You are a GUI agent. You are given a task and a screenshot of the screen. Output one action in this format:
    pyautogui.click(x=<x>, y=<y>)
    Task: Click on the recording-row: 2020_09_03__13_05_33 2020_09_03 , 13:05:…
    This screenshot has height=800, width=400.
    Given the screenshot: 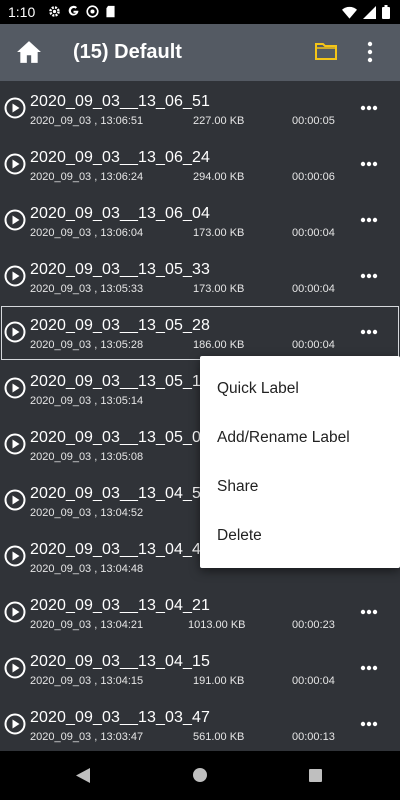 What is the action you would take?
    pyautogui.click(x=200, y=277)
    